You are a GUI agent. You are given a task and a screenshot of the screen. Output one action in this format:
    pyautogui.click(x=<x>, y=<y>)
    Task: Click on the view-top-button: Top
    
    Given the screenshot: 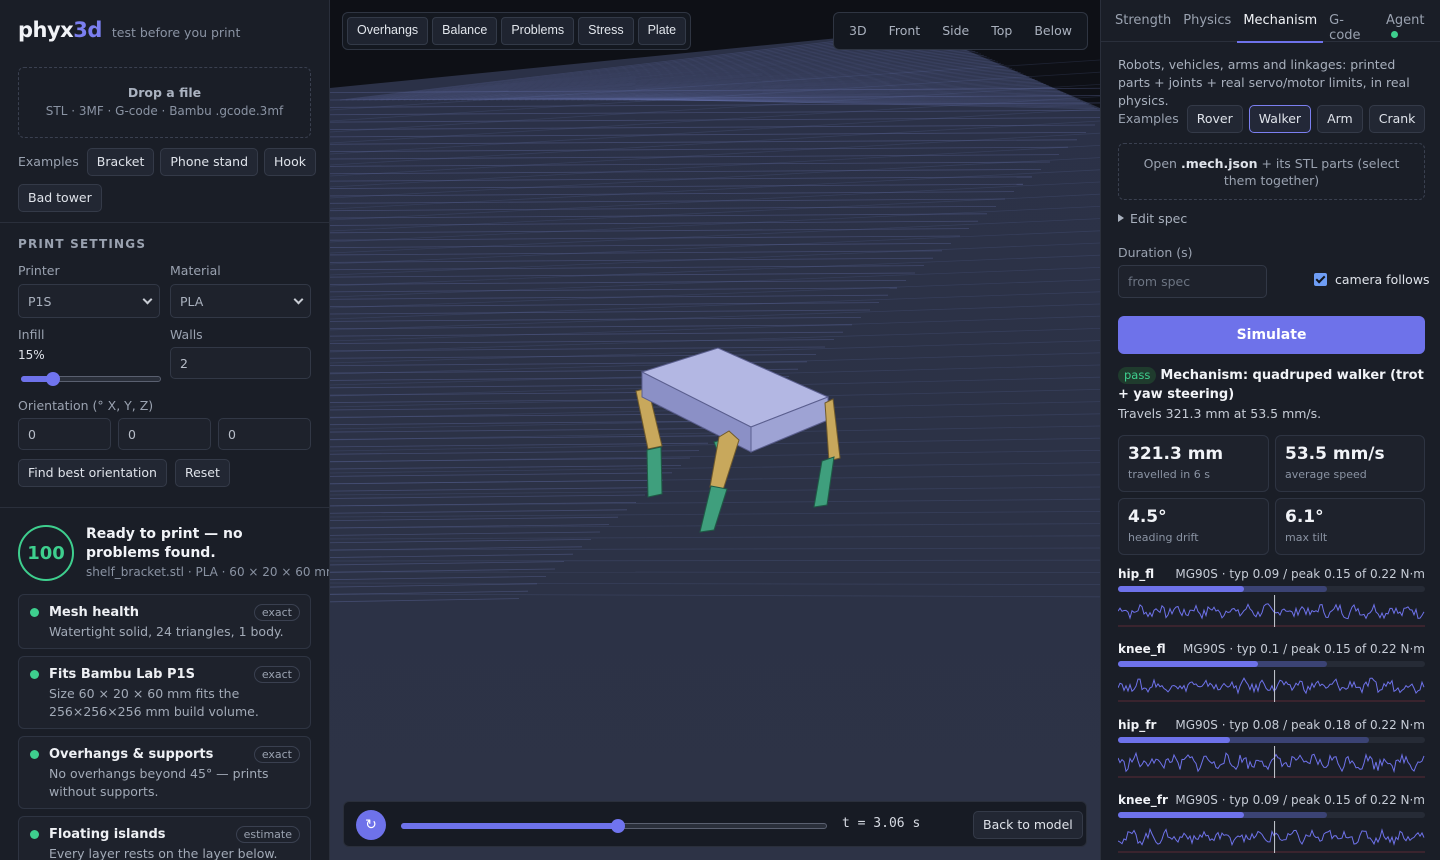 What is the action you would take?
    pyautogui.click(x=1001, y=31)
    